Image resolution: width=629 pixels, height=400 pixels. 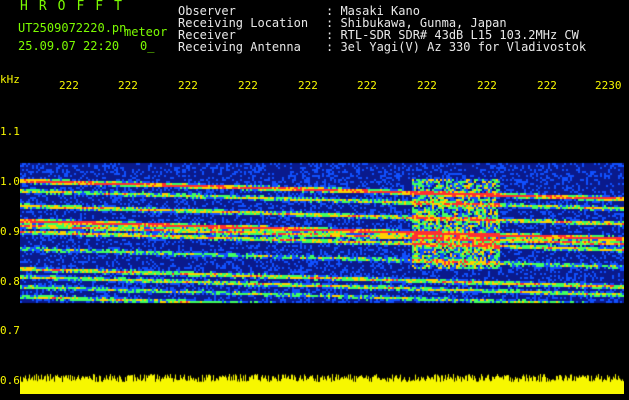 What do you see at coordinates (608, 85) in the screenshot?
I see `x-tick: 2230` at bounding box center [608, 85].